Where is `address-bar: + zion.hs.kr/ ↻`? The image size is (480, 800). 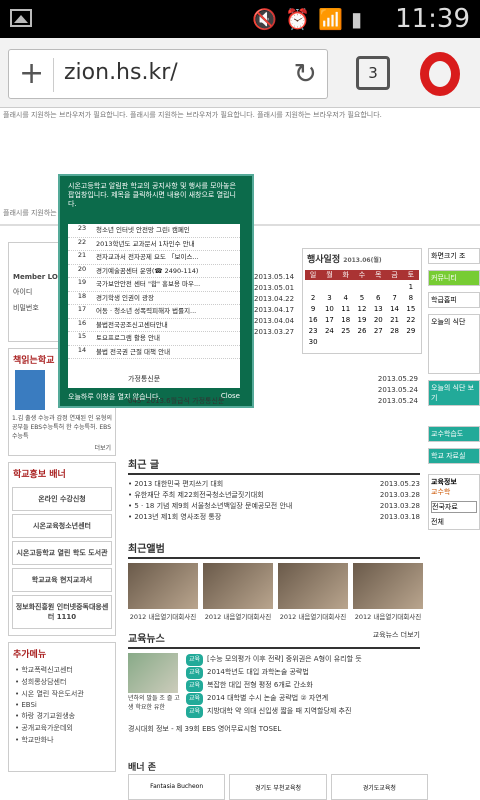
address-bar: + zion.hs.kr/ ↻ is located at coordinates (168, 74).